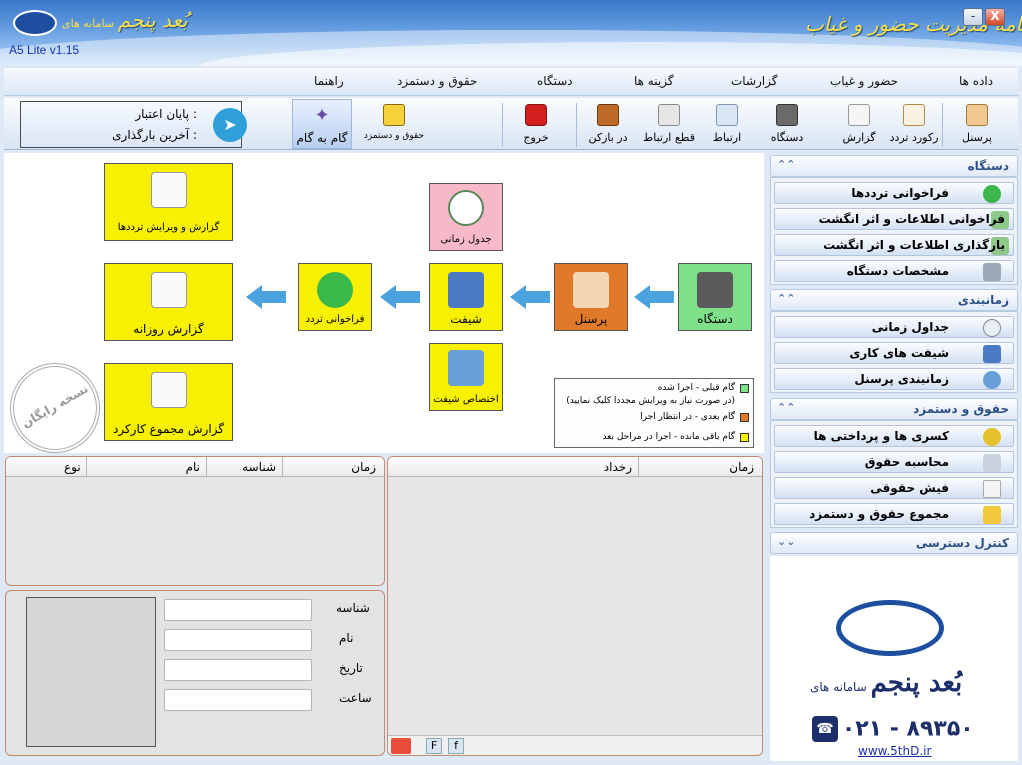  I want to click on toolbar-disconnect-button: قطع ارتباط, so click(669, 125).